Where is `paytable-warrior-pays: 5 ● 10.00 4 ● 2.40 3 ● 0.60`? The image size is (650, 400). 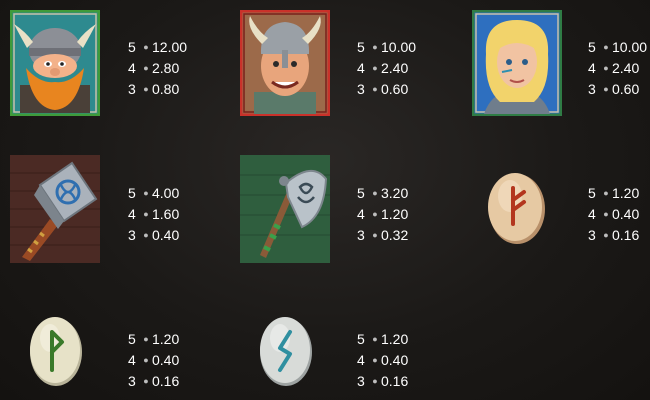
paytable-warrior-pays: 5 ● 10.00 4 ● 2.40 3 ● 0.60 is located at coordinates (386, 67).